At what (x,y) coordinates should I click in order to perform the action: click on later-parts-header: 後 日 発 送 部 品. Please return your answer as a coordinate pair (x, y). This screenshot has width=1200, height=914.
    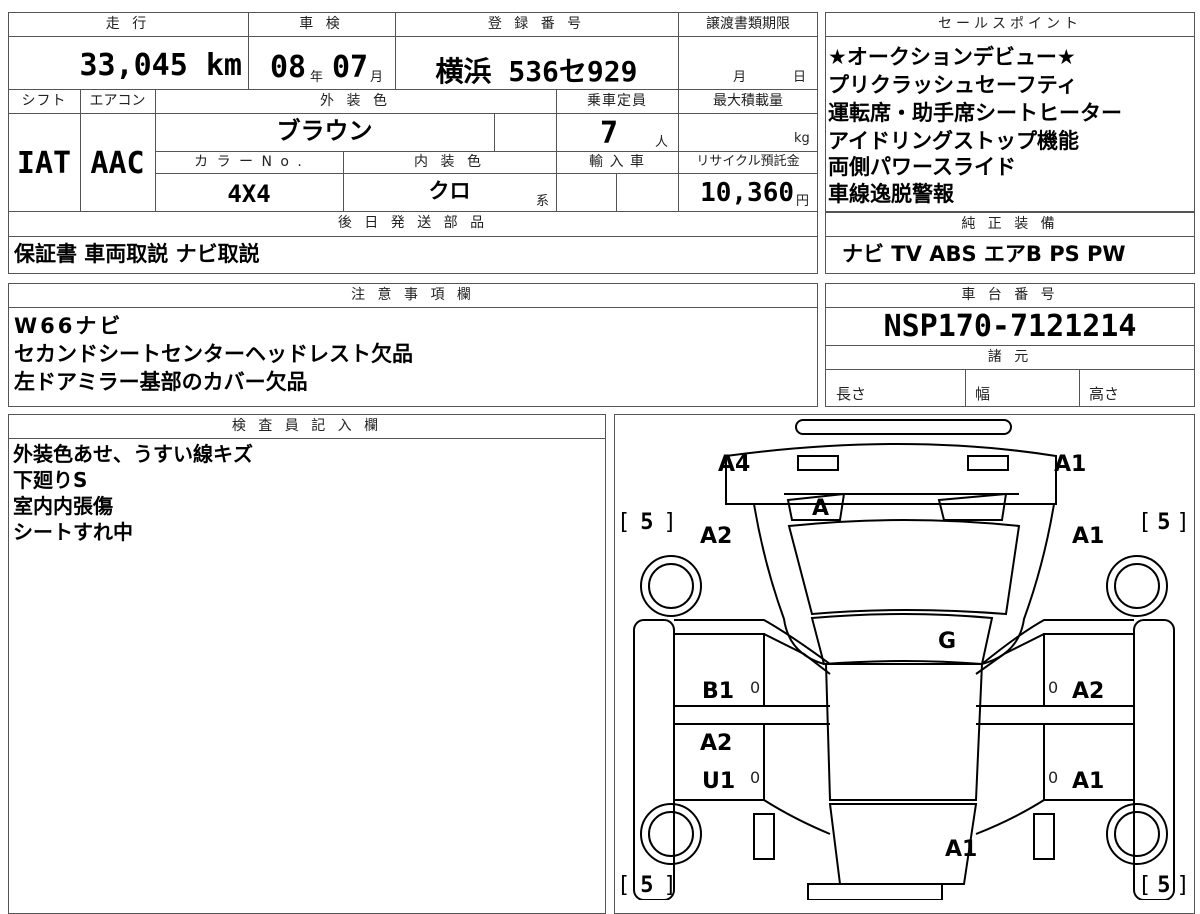
    Looking at the image, I should click on (413, 223).